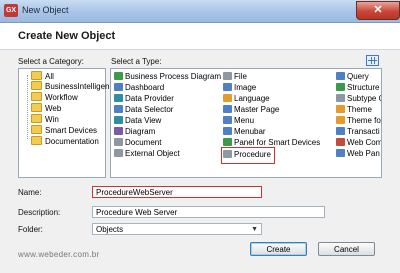  Describe the element at coordinates (246, 98) in the screenshot. I see `type-language: Language` at that location.